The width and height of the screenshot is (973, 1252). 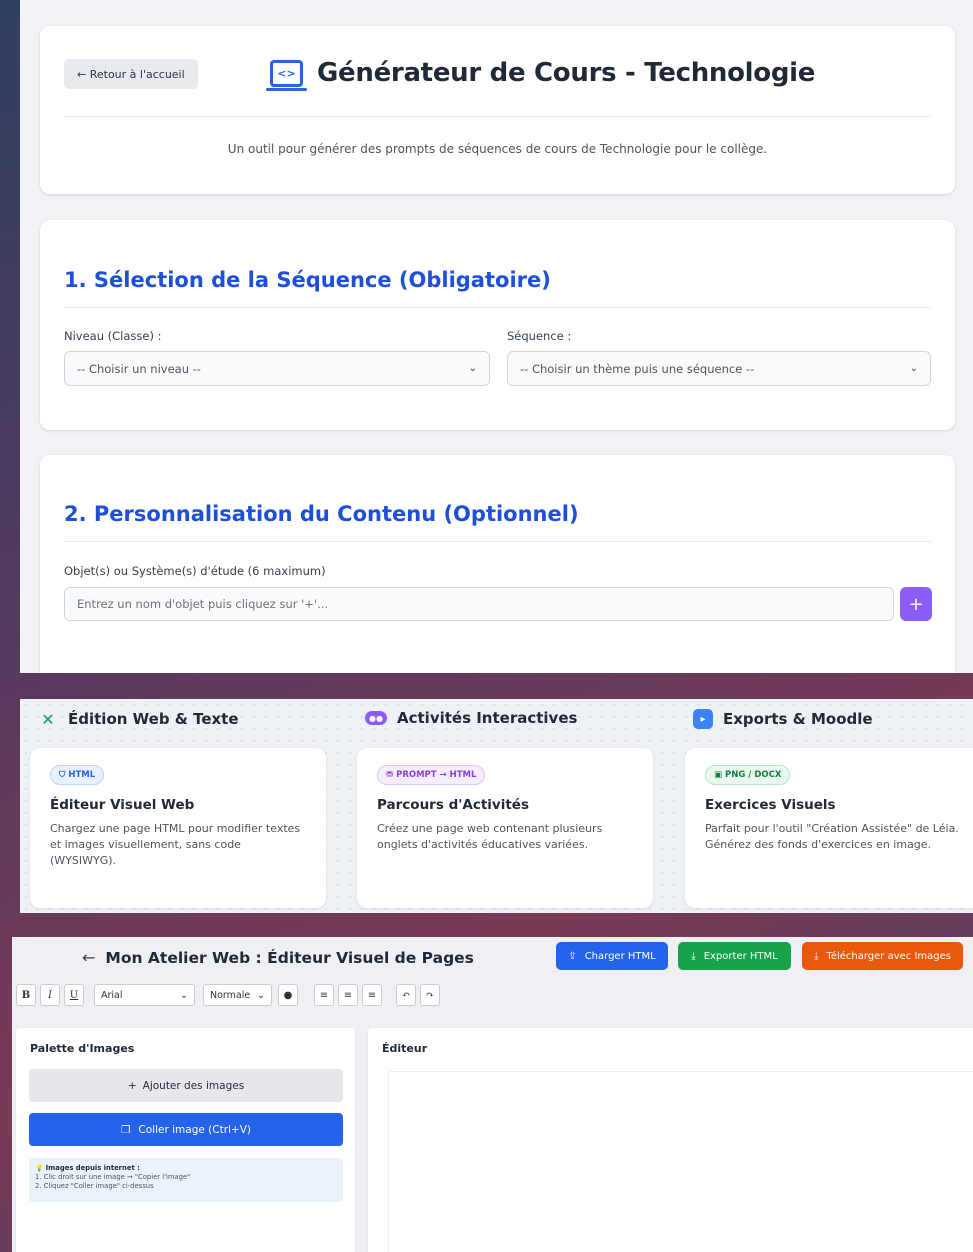 What do you see at coordinates (288, 995) in the screenshot?
I see `palette-color-icon: ●` at bounding box center [288, 995].